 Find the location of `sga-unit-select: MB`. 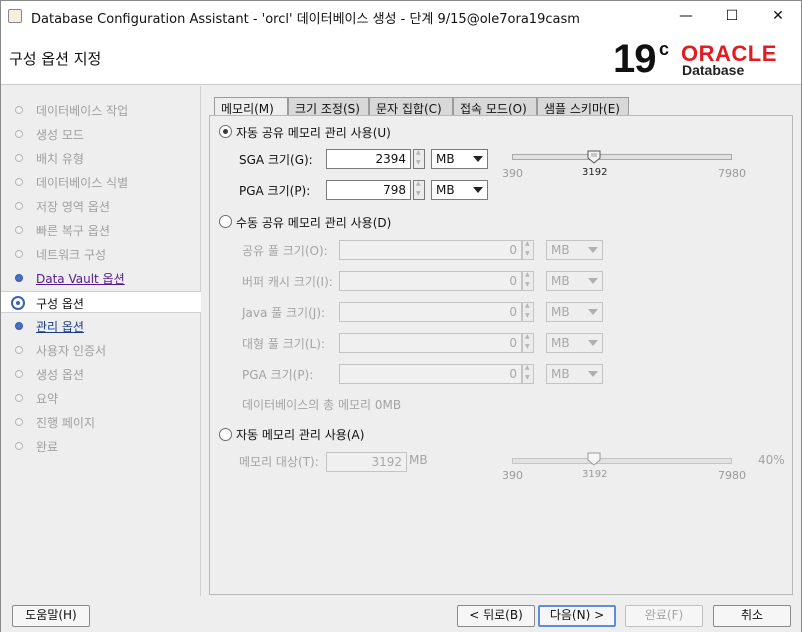

sga-unit-select: MB is located at coordinates (459, 159).